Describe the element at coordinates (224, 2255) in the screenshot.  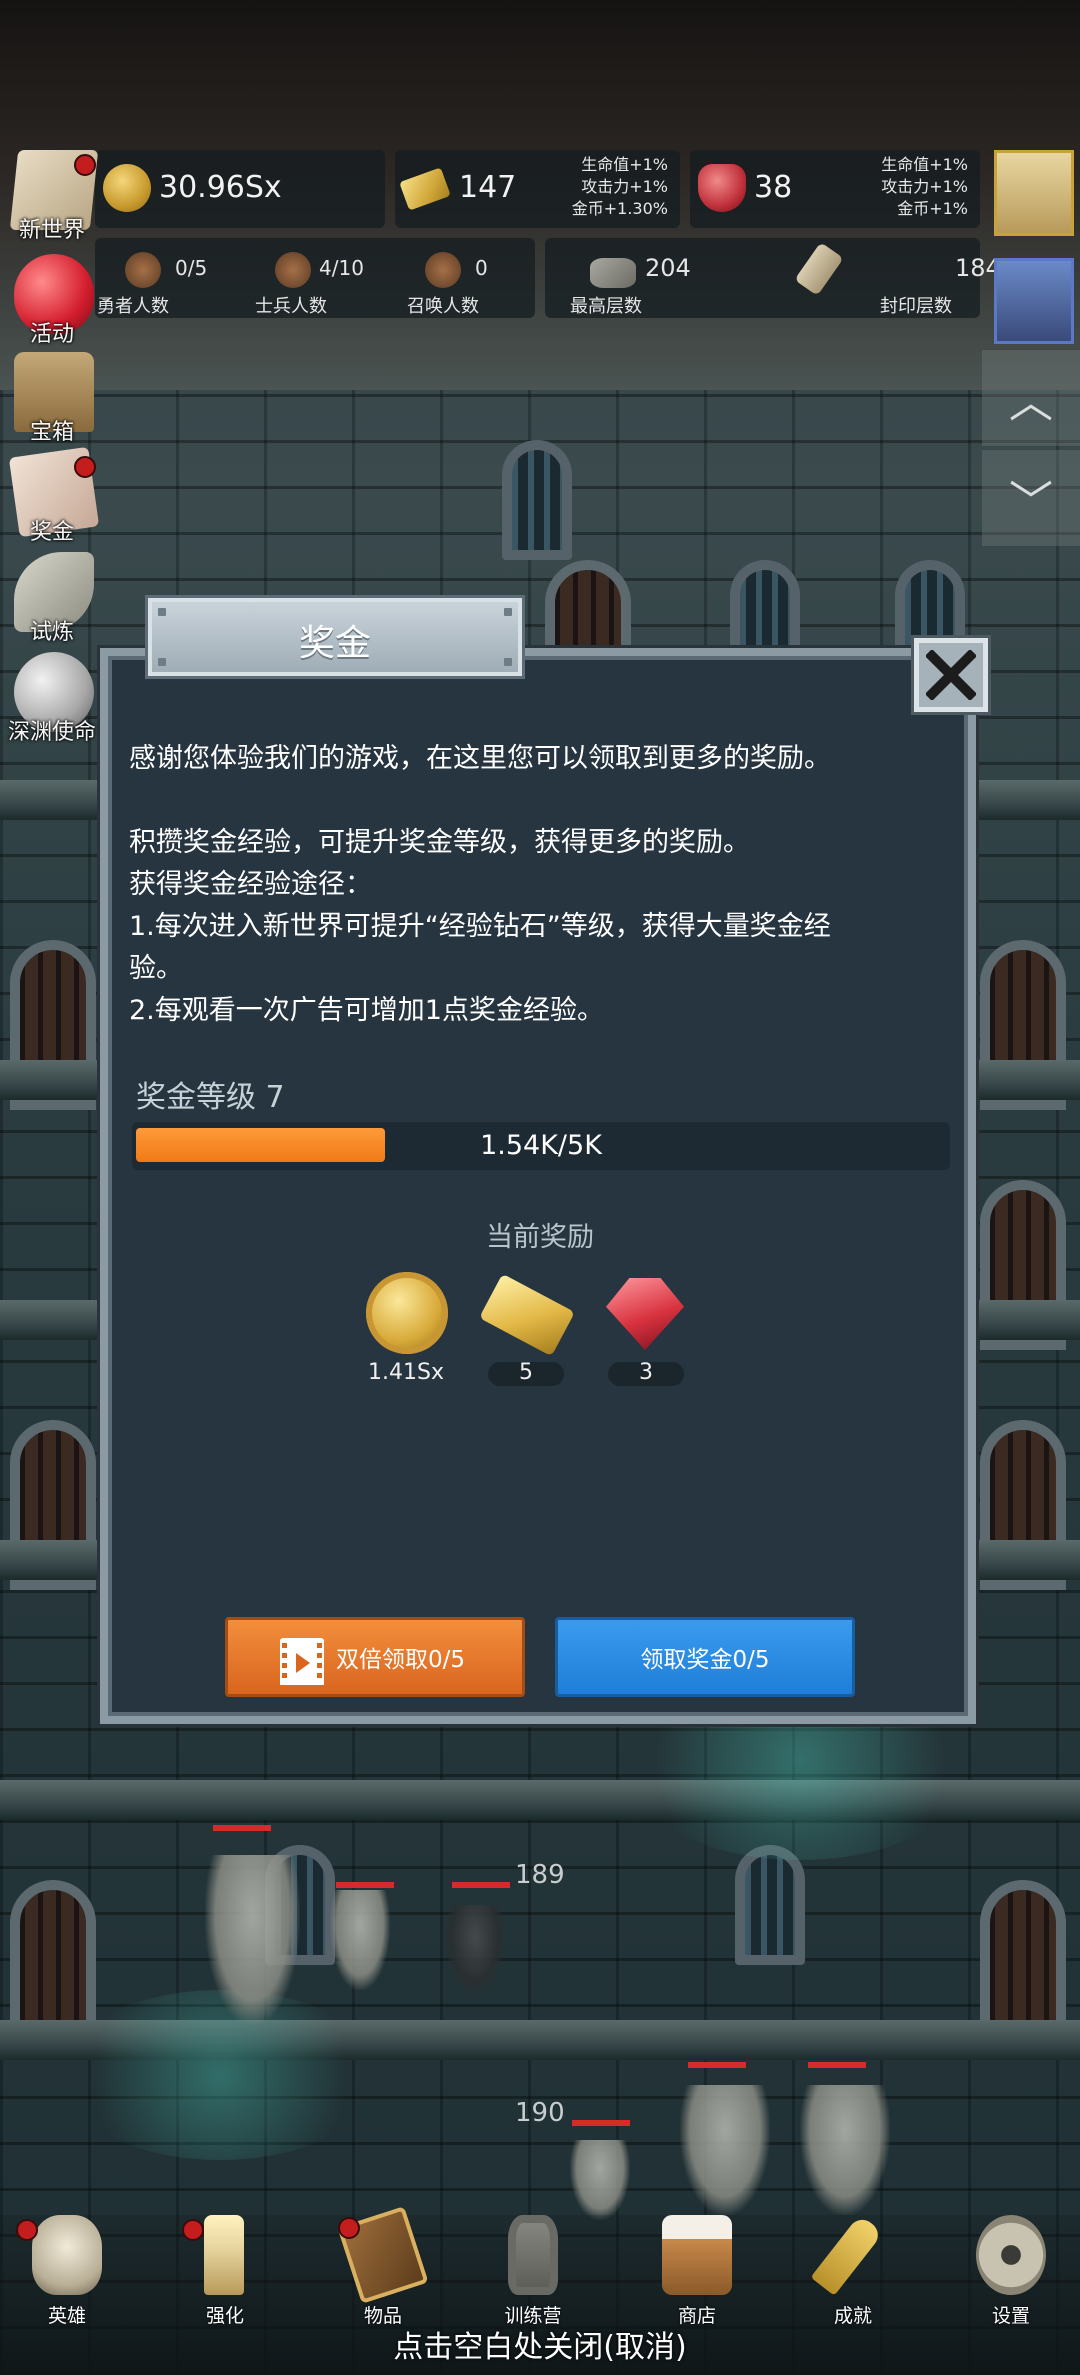
I see `candle-icon` at that location.